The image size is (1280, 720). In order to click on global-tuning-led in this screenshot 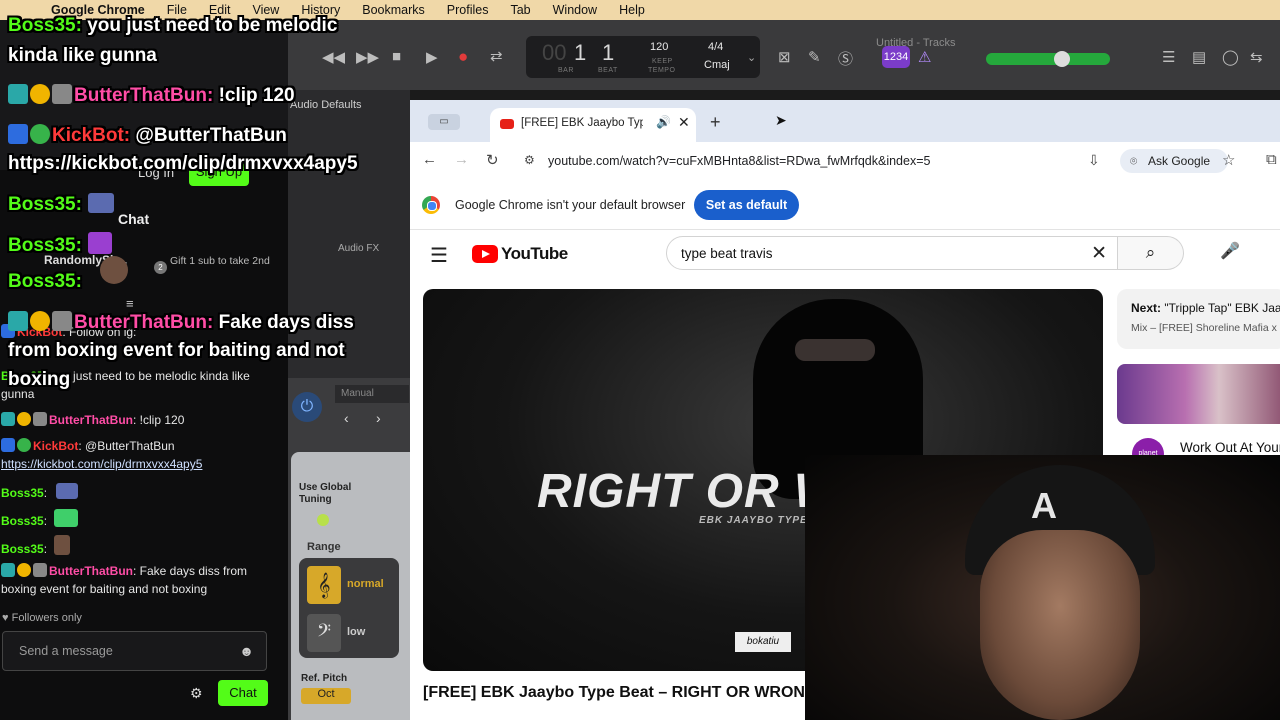, I will do `click(323, 520)`.